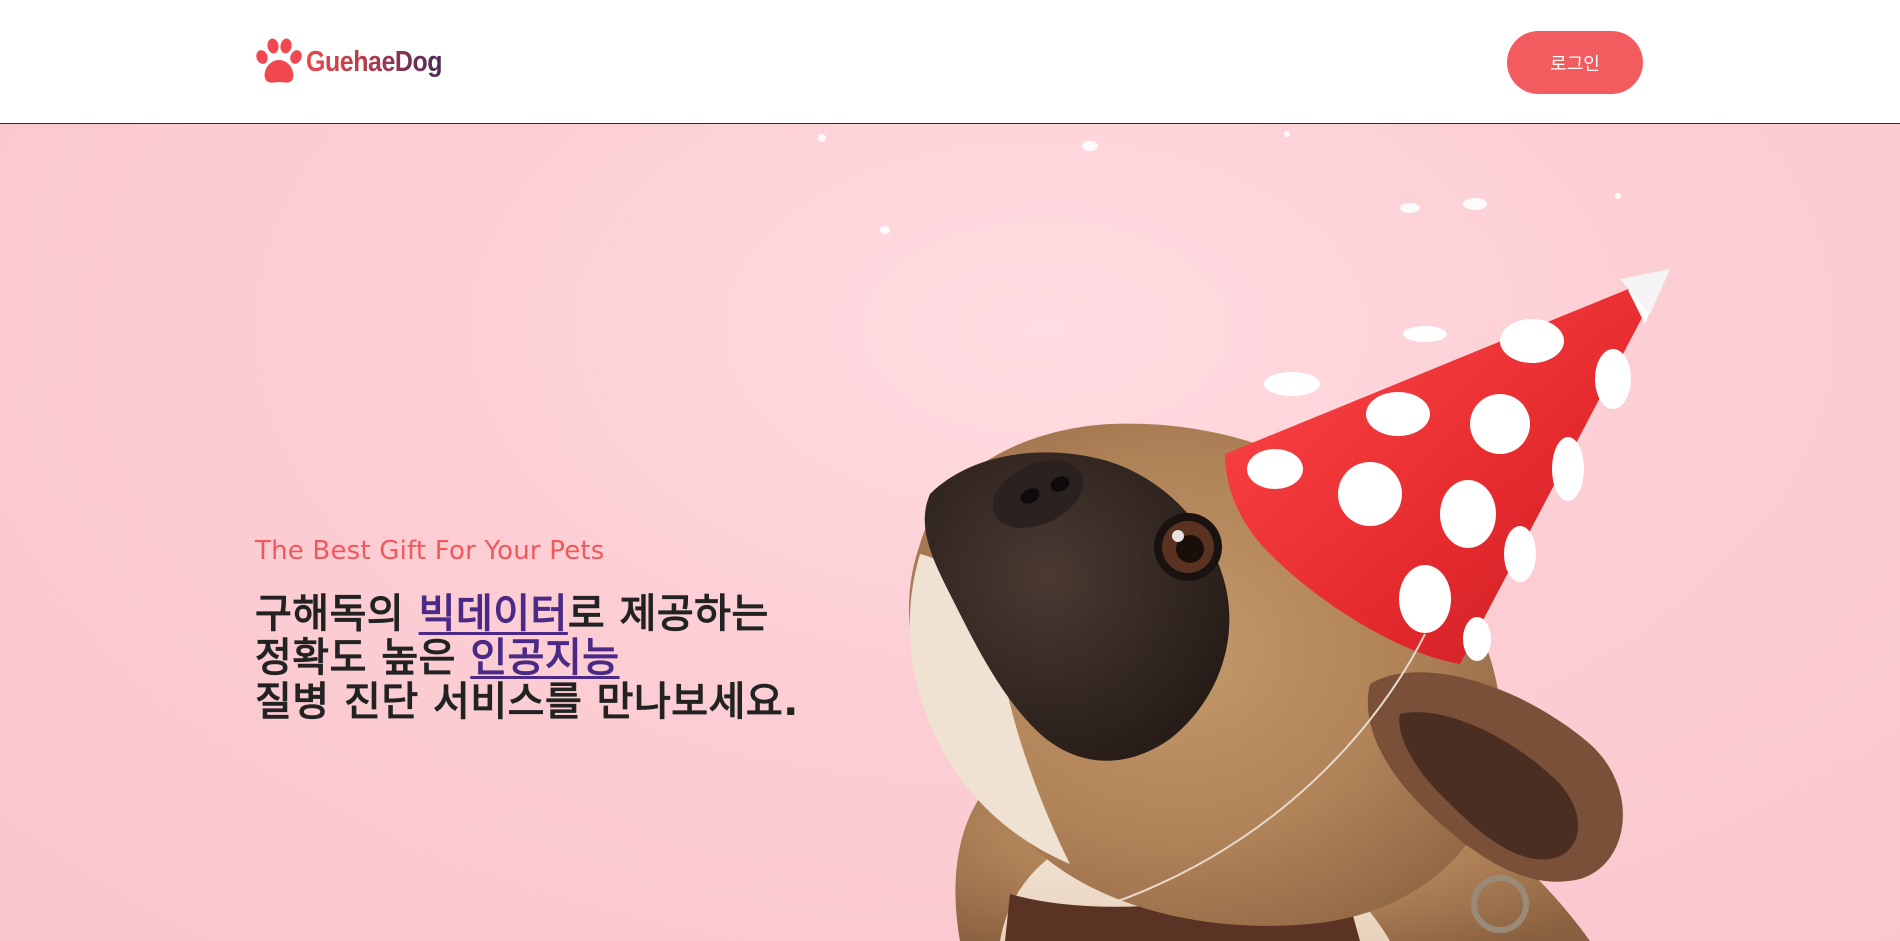 The height and width of the screenshot is (941, 1900). Describe the element at coordinates (668, 614) in the screenshot. I see `headline-line1-suffix: 로 제공하는` at that location.